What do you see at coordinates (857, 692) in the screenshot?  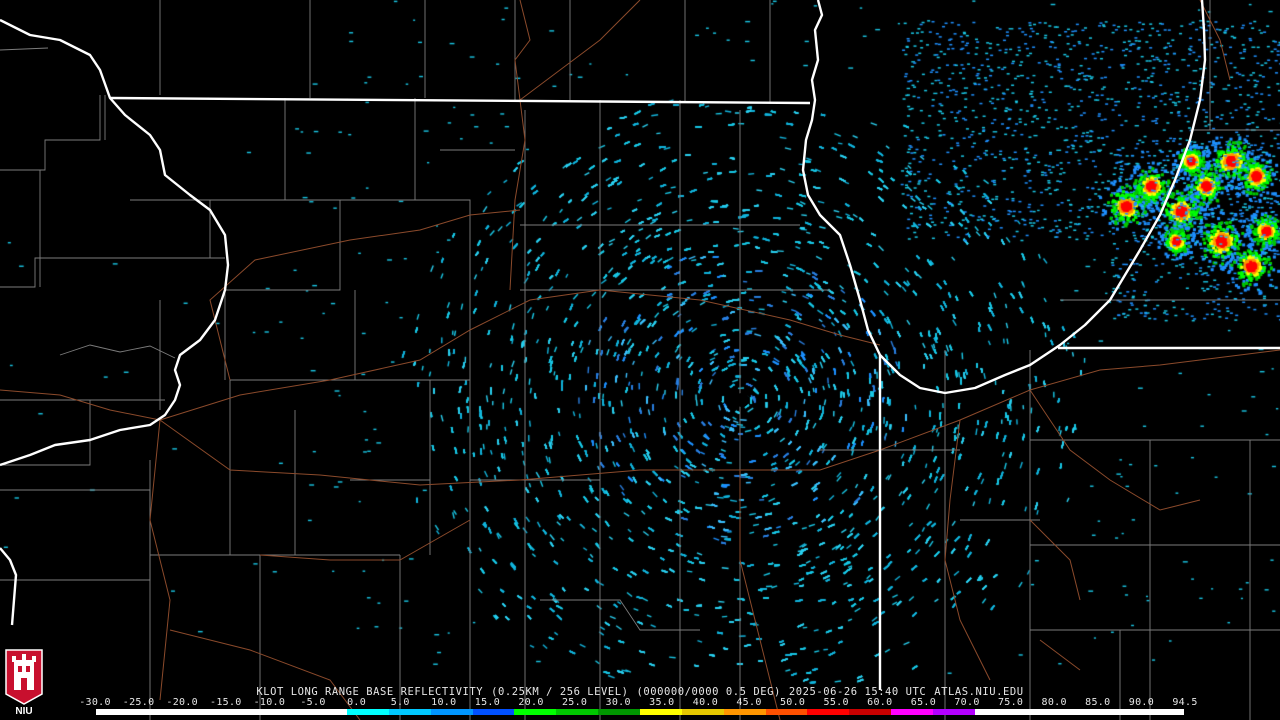 I see `timestamp: 2025-06-26 15:40 UTC` at bounding box center [857, 692].